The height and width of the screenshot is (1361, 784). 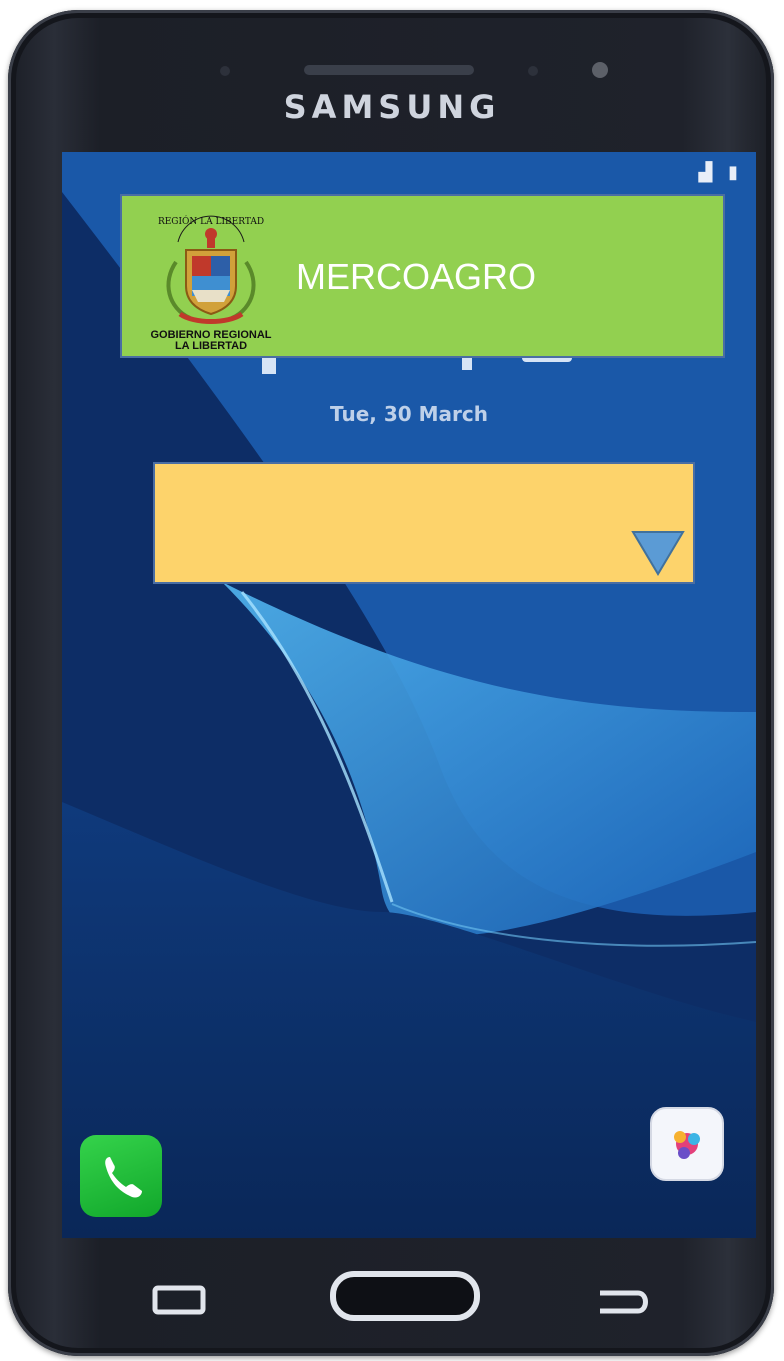 I want to click on phone-icon, so click(x=123, y=1177).